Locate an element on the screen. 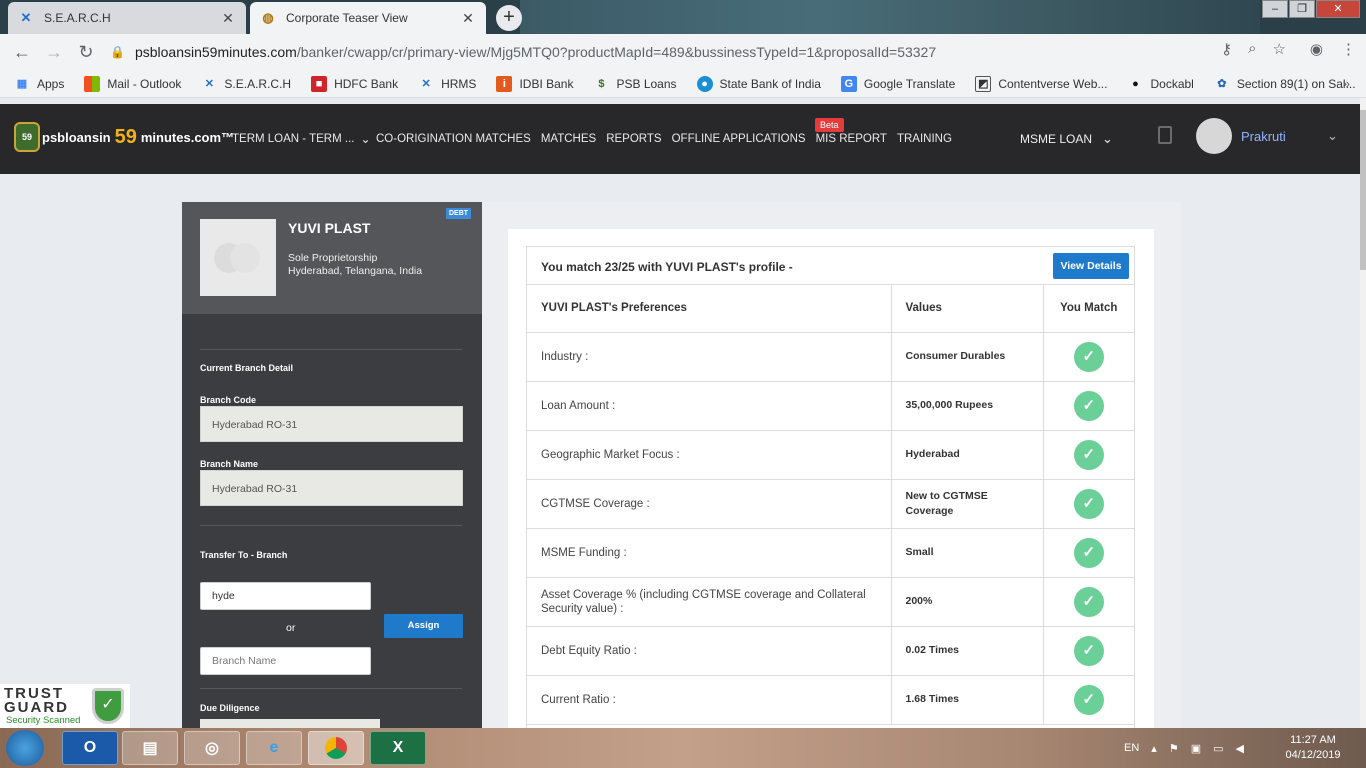  term-loan-dropdown: TERM LOAN - TERM ... ⌄ is located at coordinates (301, 139).